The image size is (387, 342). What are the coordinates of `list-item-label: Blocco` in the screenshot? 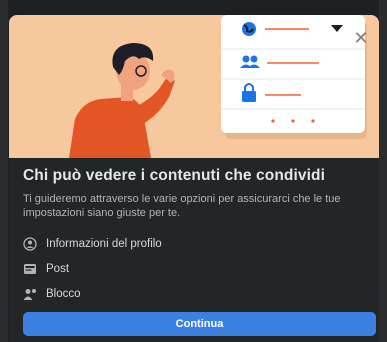 It's located at (63, 293).